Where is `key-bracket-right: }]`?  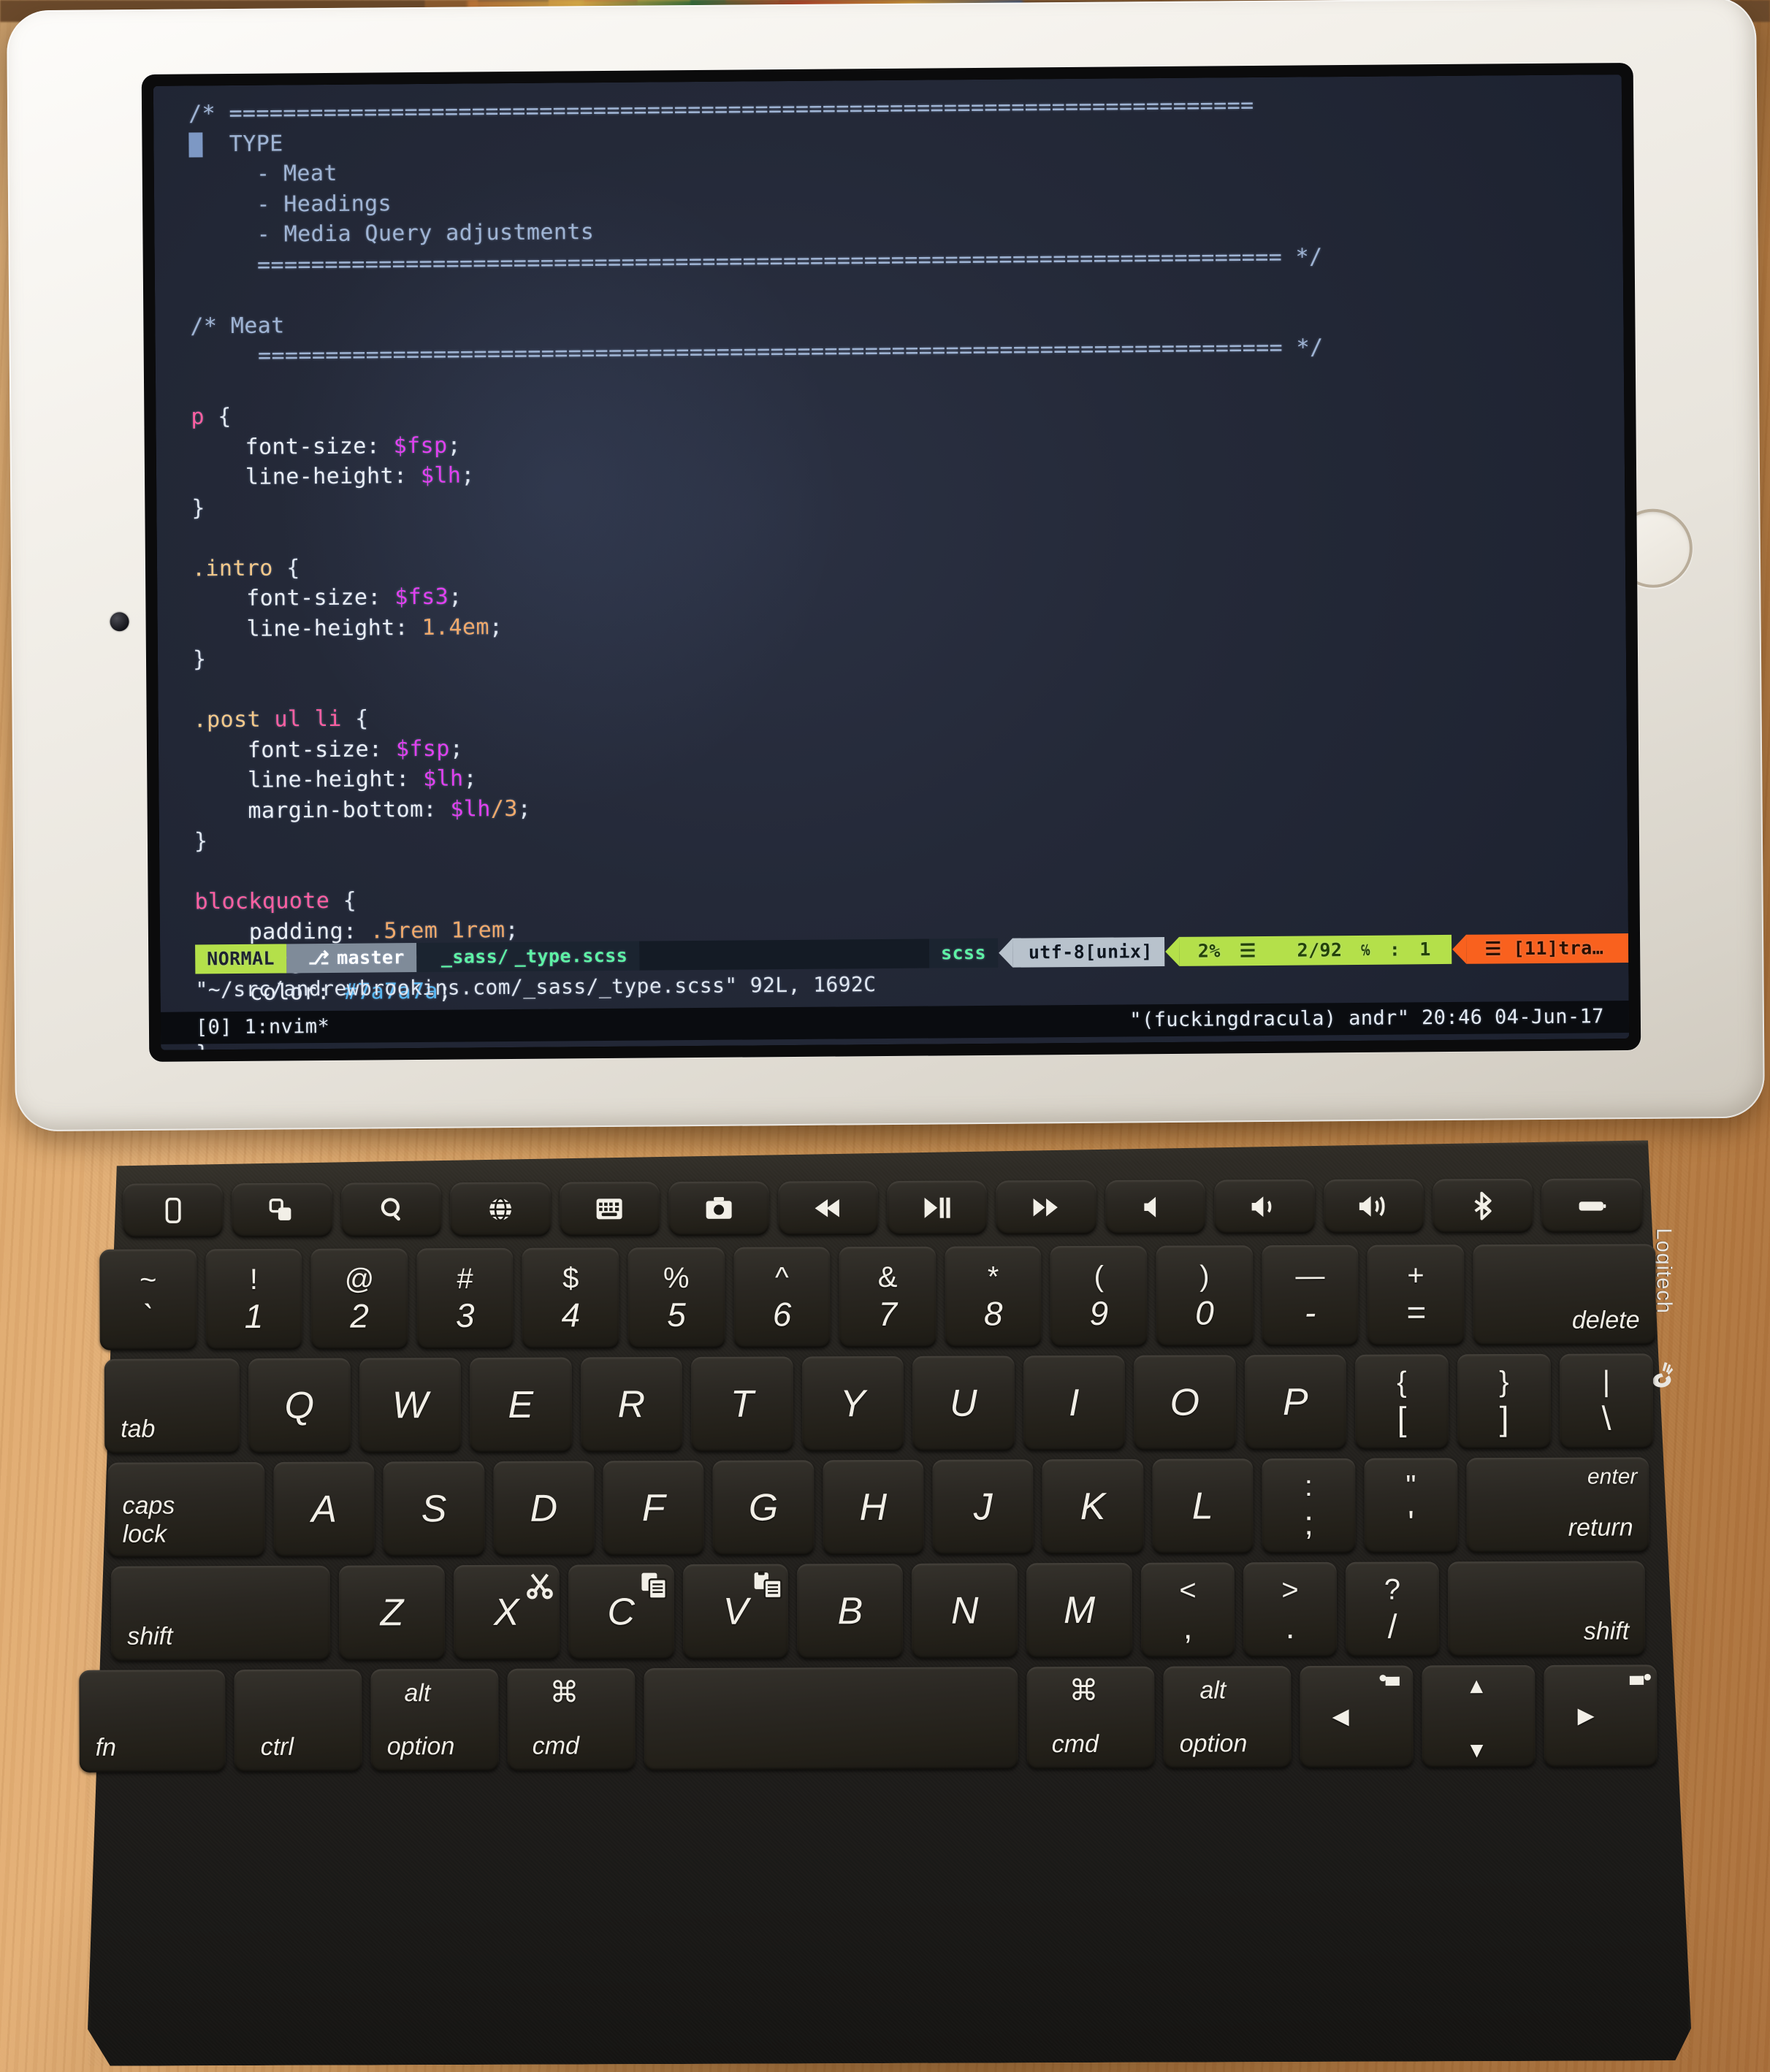
key-bracket-right: }] is located at coordinates (1504, 1401).